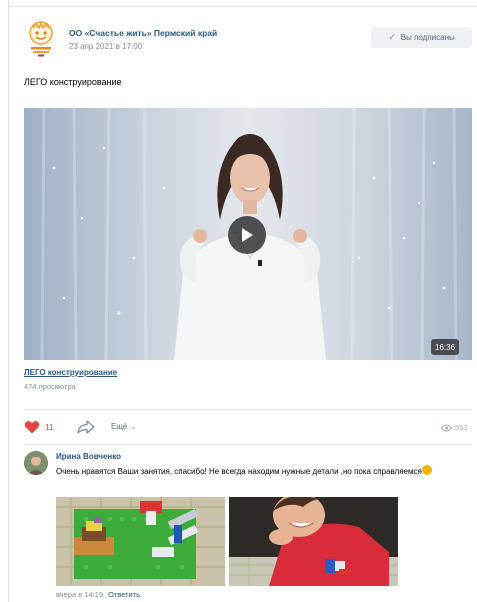 Image resolution: width=477 pixels, height=602 pixels. Describe the element at coordinates (143, 33) in the screenshot. I see `group-name-link: ОО «Счастье жить» Пермский край` at that location.